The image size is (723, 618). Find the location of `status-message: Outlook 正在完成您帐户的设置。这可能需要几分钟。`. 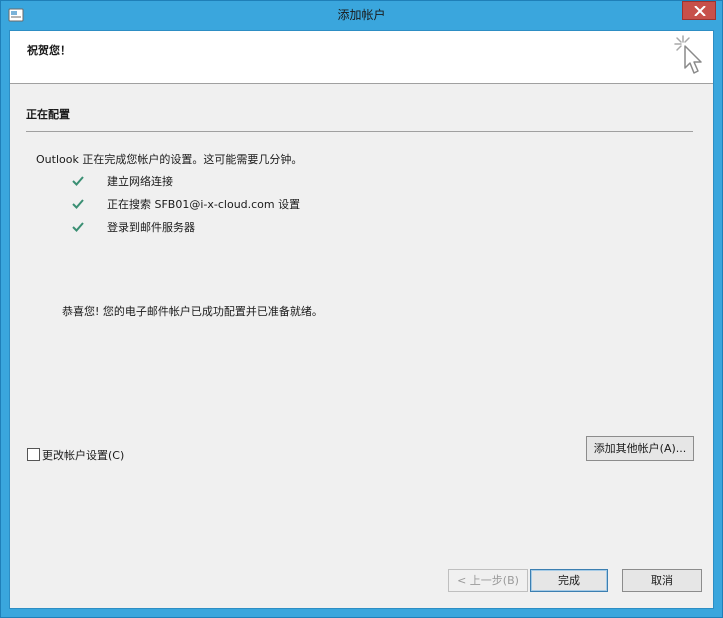

status-message: Outlook 正在完成您帐户的设置。这可能需要几分钟。 is located at coordinates (169, 159).